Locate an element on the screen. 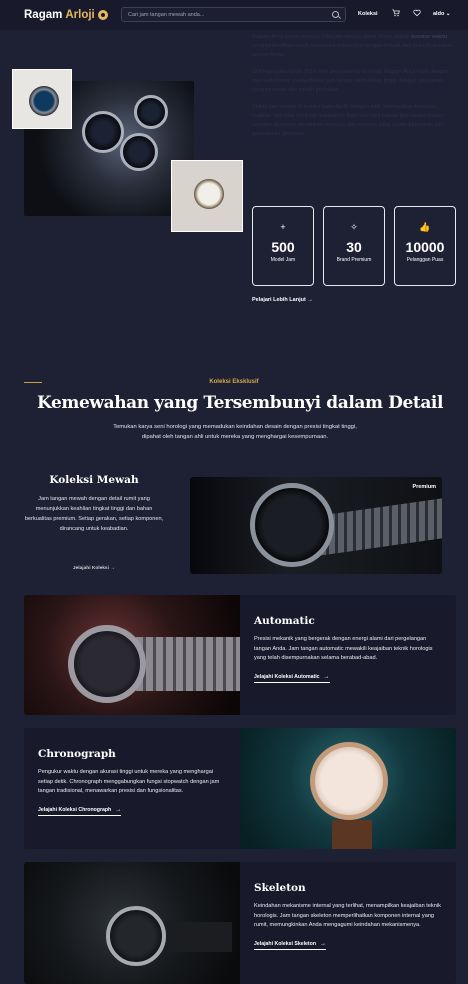  thumbs-up-icon: 👍 is located at coordinates (425, 227).